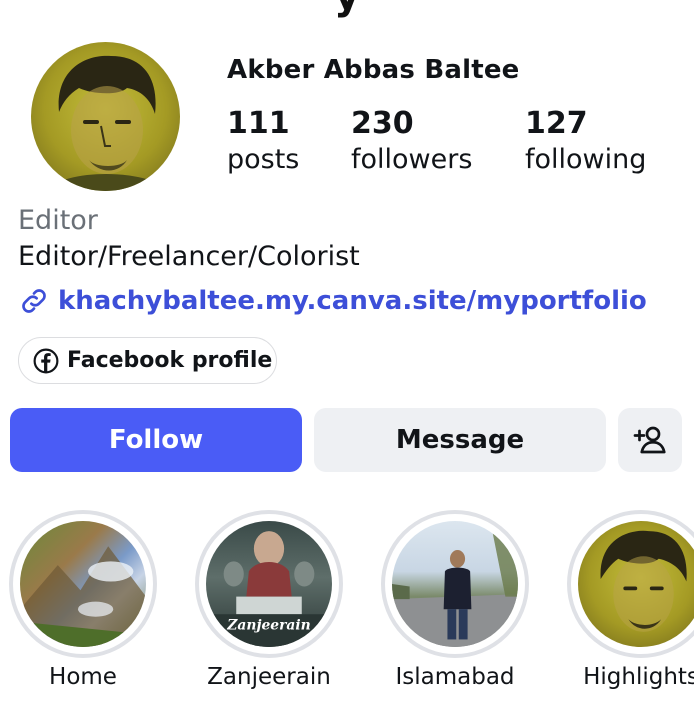 The height and width of the screenshot is (725, 694). I want to click on highlight-zanjeerain: Zanjeerain Zanjeerain, so click(269, 600).